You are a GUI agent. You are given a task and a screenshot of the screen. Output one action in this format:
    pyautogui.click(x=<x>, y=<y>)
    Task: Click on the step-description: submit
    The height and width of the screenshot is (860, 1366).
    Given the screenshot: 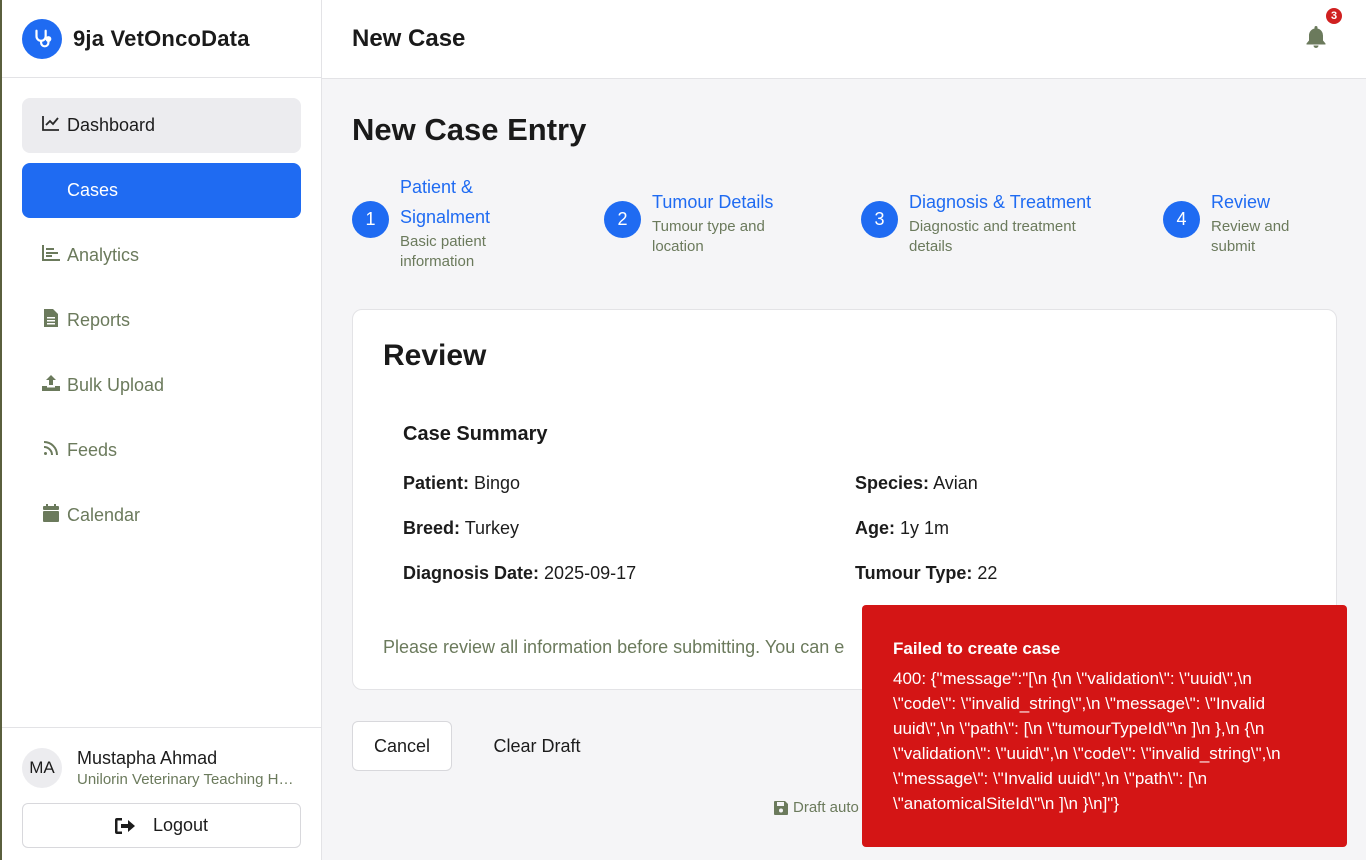 What is the action you would take?
    pyautogui.click(x=1233, y=246)
    